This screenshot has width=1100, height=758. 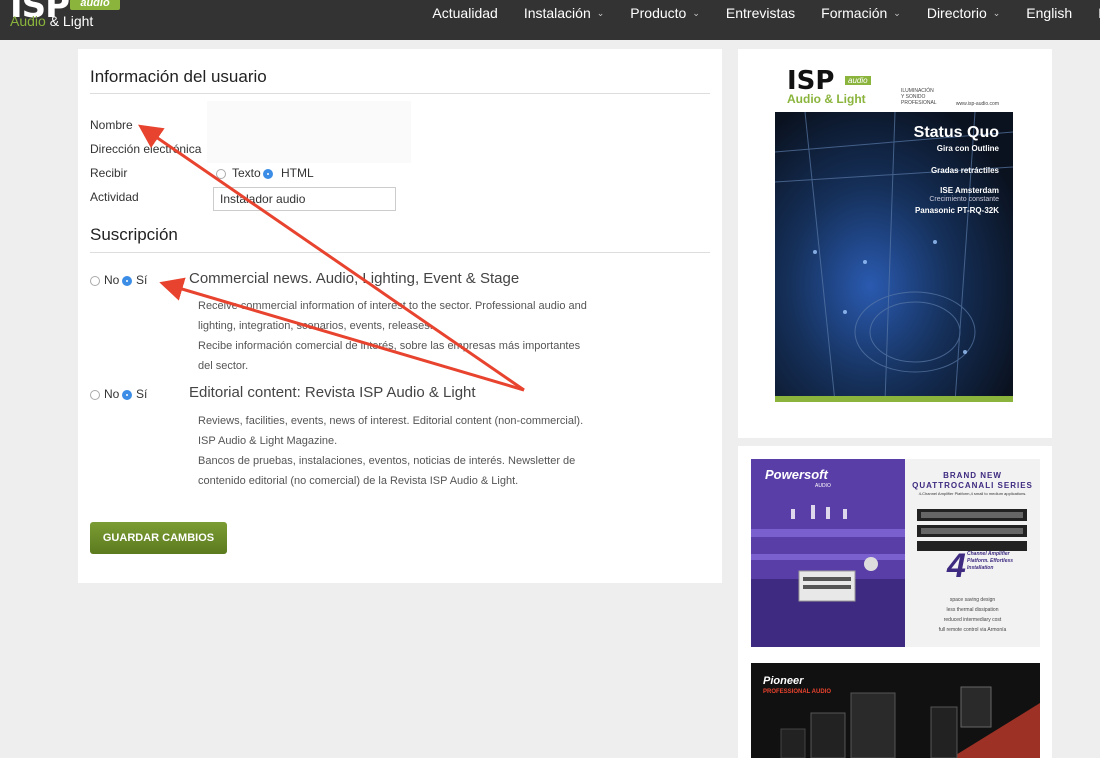 What do you see at coordinates (760, 13) in the screenshot?
I see `nav-item-entrevistas: Entrevistas` at bounding box center [760, 13].